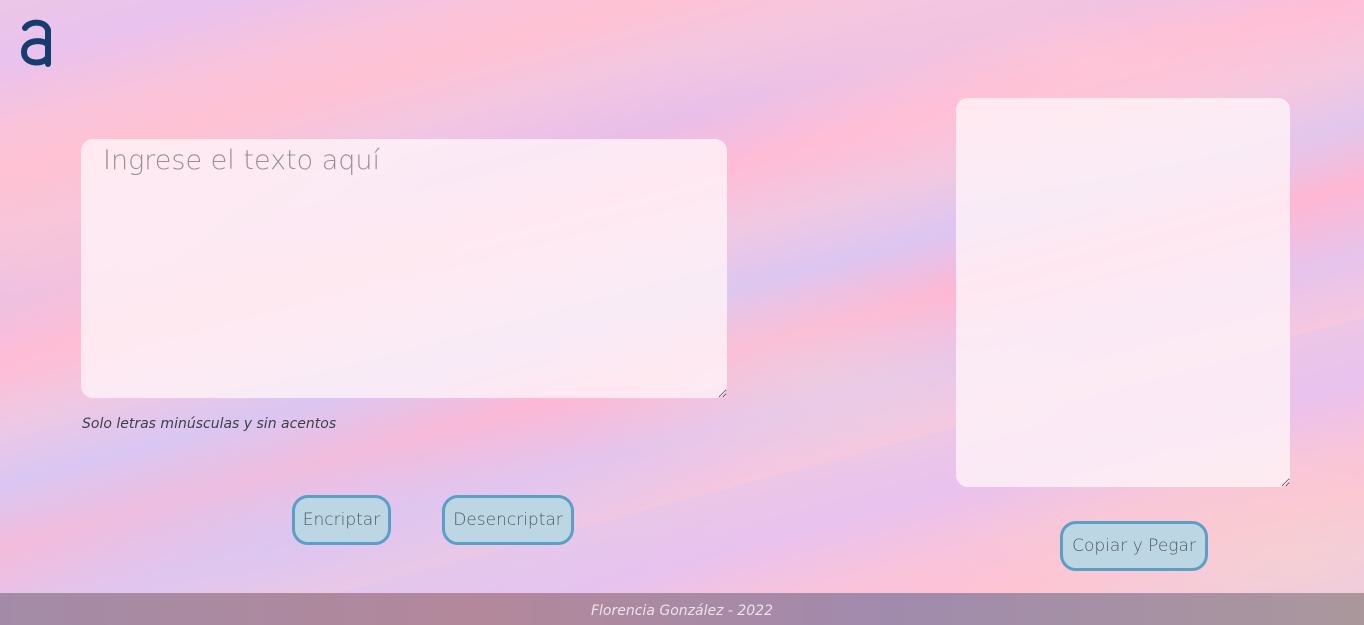 The image size is (1364, 625). I want to click on encrypt-button: Encriptar, so click(341, 520).